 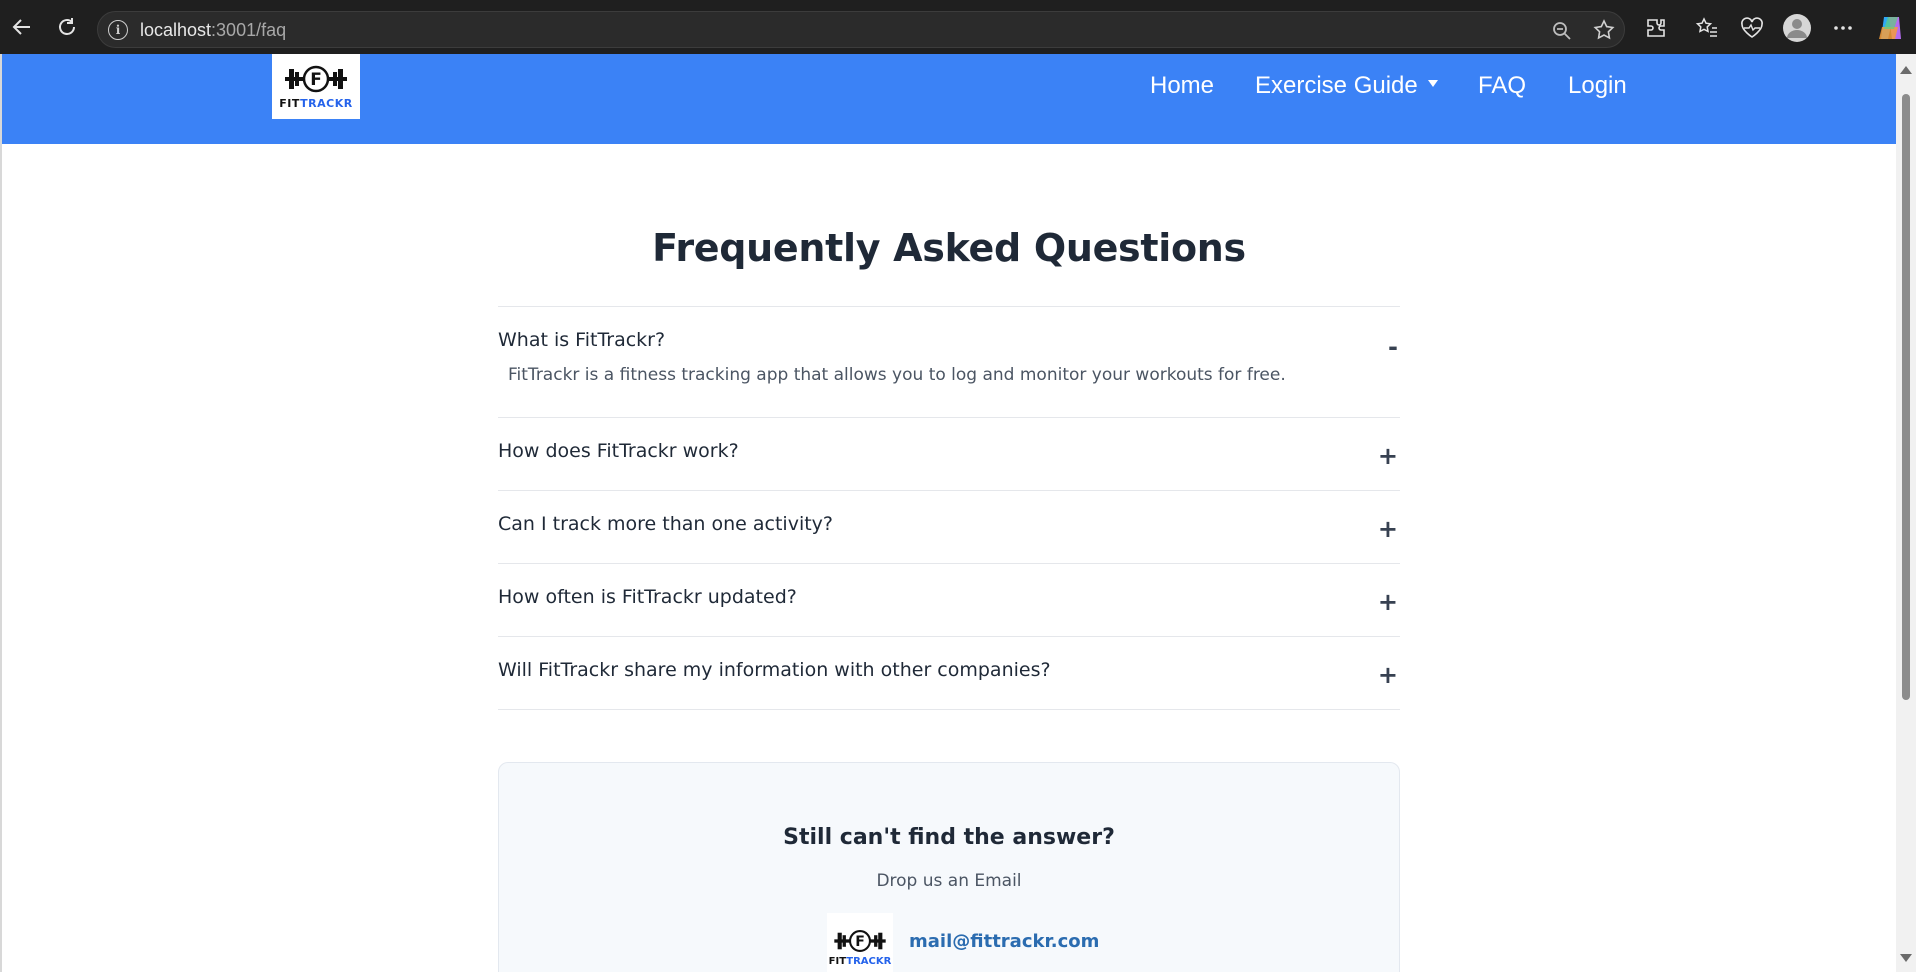 I want to click on nav-home: Home, so click(x=1182, y=86).